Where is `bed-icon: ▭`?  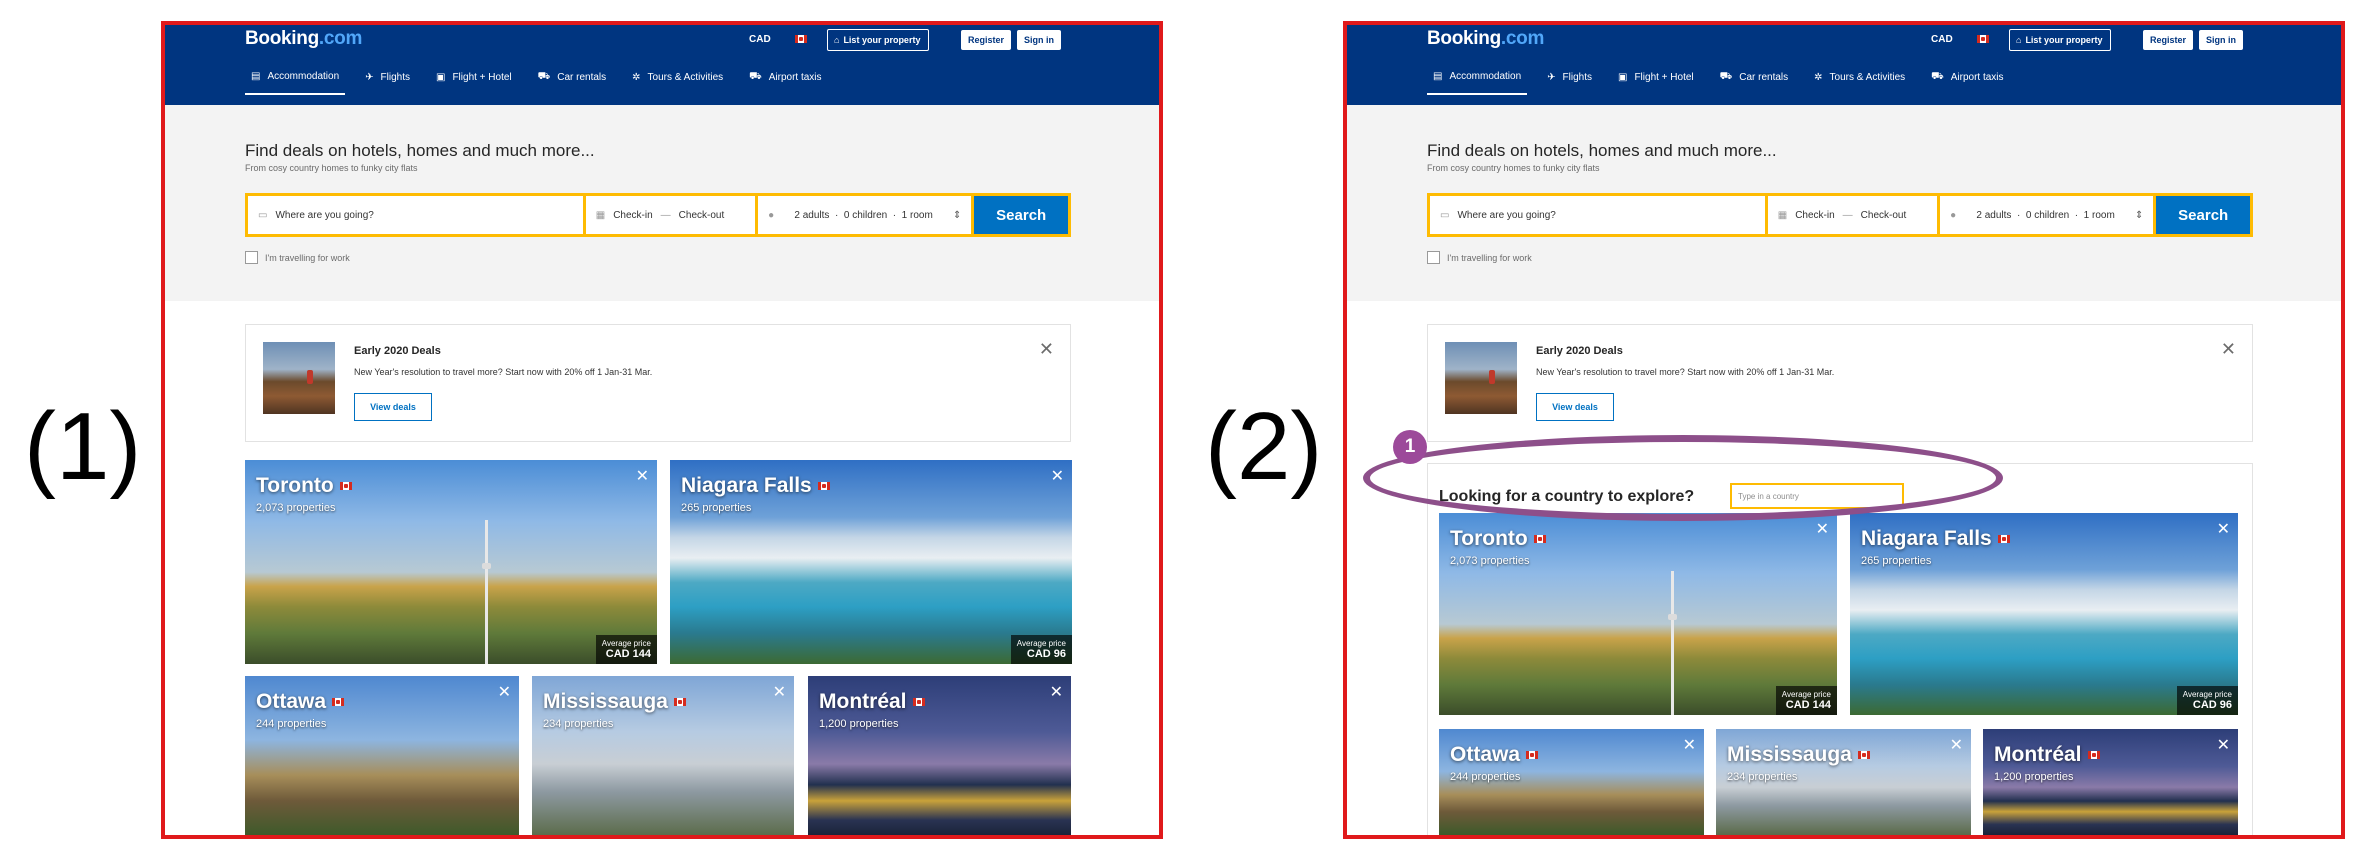 bed-icon: ▭ is located at coordinates (263, 215).